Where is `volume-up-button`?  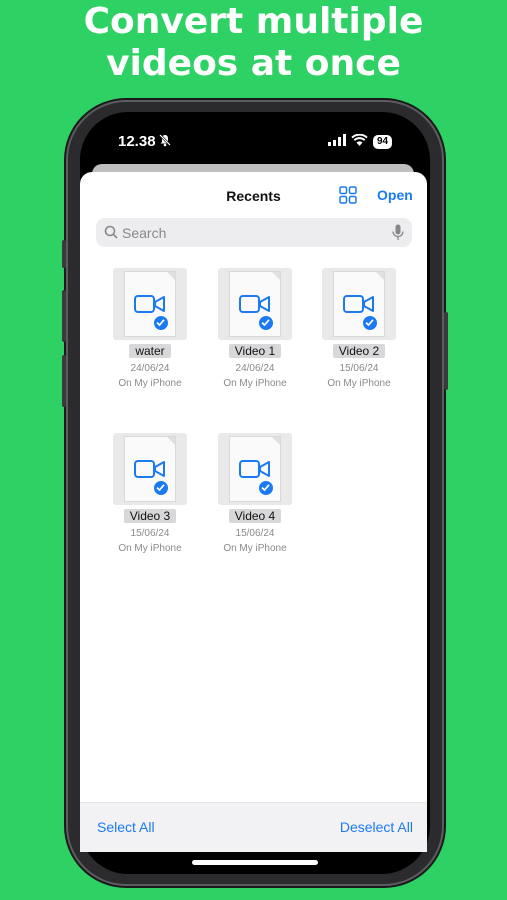 volume-up-button is located at coordinates (64, 316).